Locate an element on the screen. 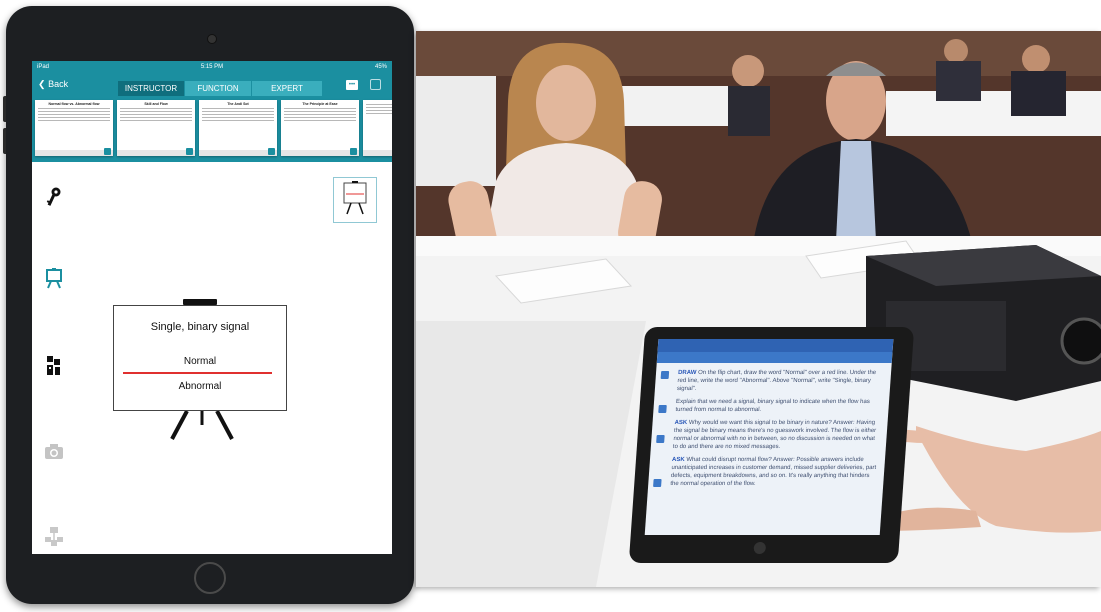  more-button: ••• is located at coordinates (352, 85).